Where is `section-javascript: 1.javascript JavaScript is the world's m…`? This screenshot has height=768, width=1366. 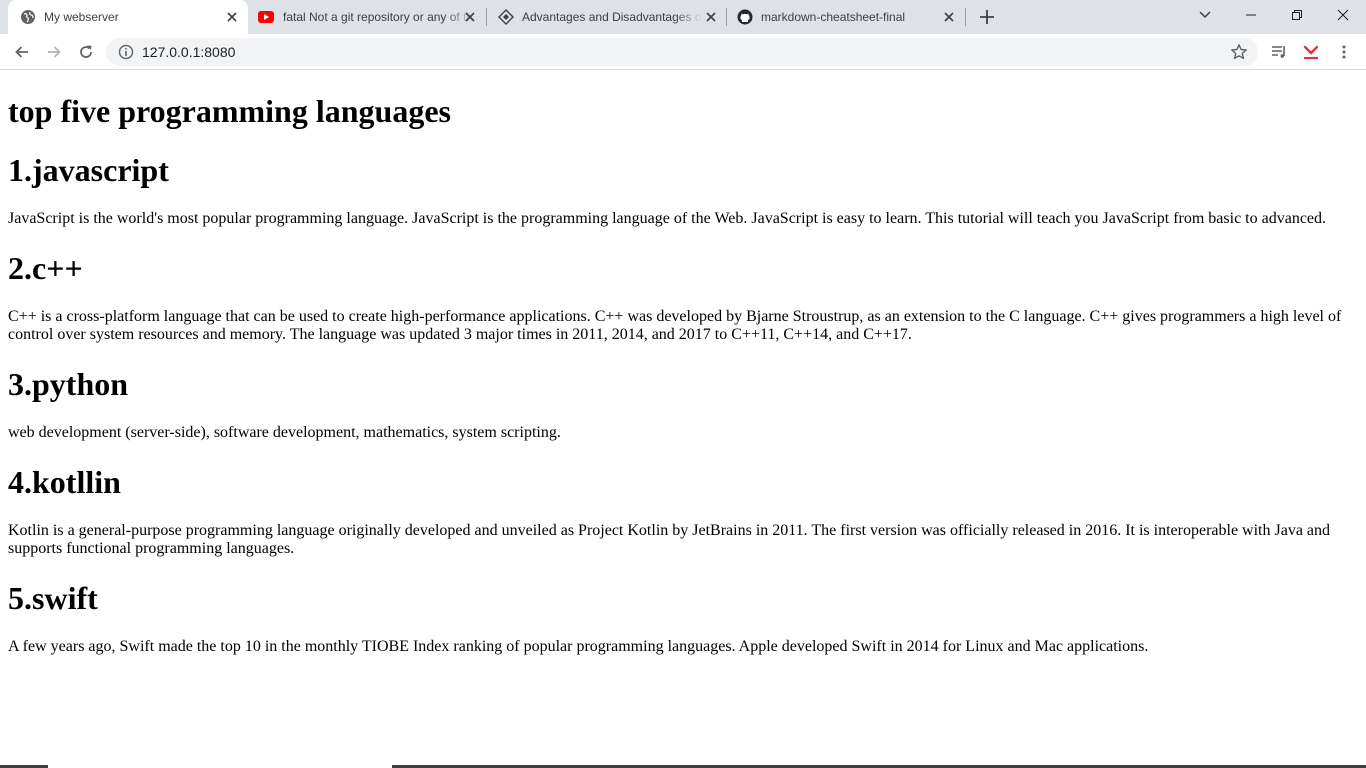 section-javascript: 1.javascript JavaScript is the world's m… is located at coordinates (683, 190).